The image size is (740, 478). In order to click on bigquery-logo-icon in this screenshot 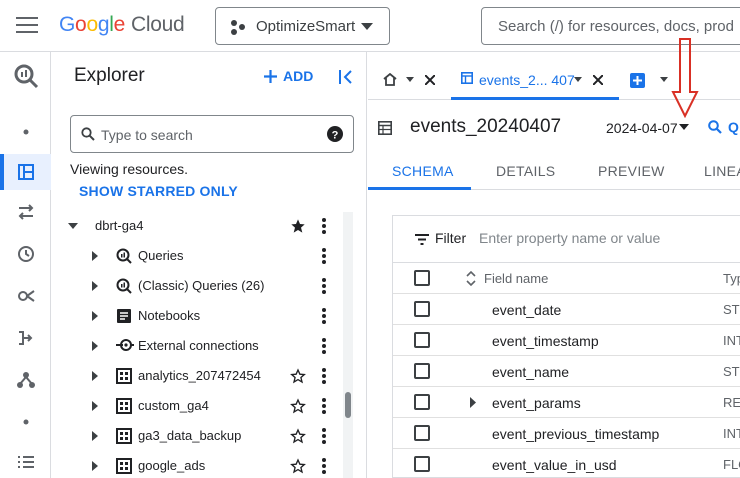, I will do `click(25, 76)`.